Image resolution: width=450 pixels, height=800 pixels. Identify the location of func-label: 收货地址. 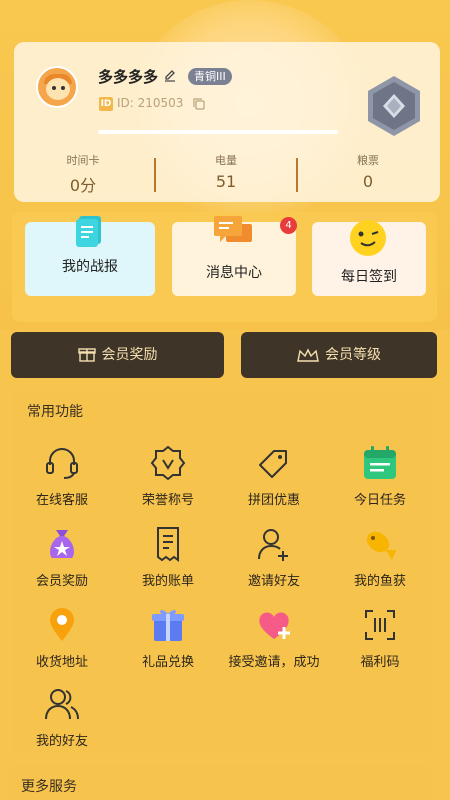
(61, 662).